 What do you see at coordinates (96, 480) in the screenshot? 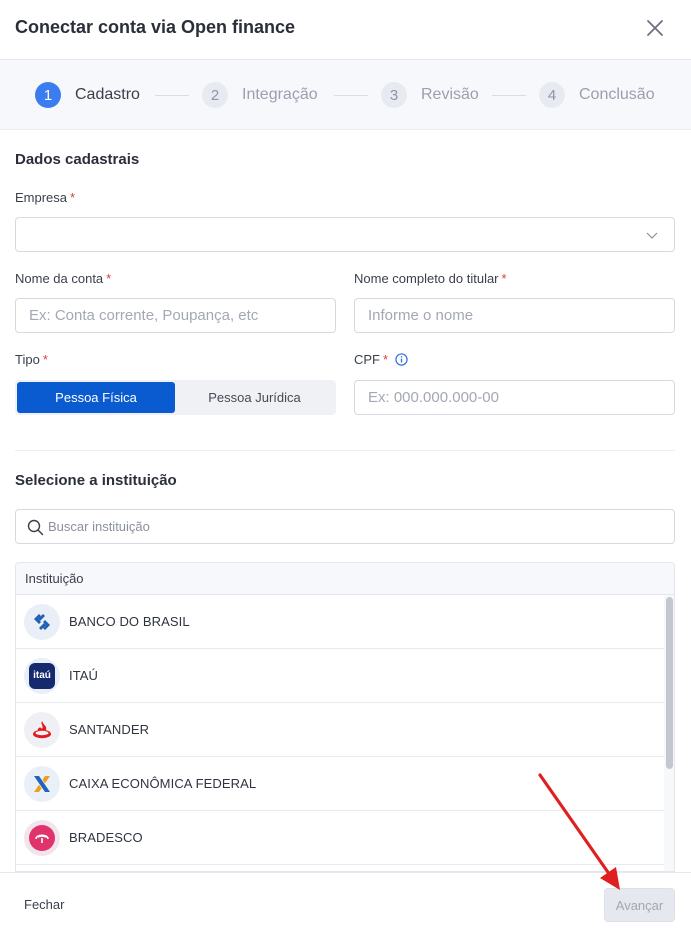
I see `section-title-instituicao: Selecione a instituição` at bounding box center [96, 480].